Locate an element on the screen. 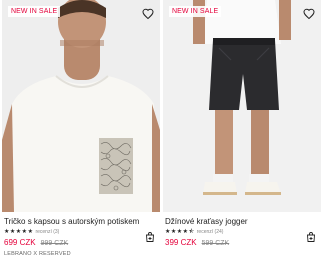 This screenshot has height=270, width=324. rating-stars: ★ ★ ★ ★ ⯪ is located at coordinates (180, 232).